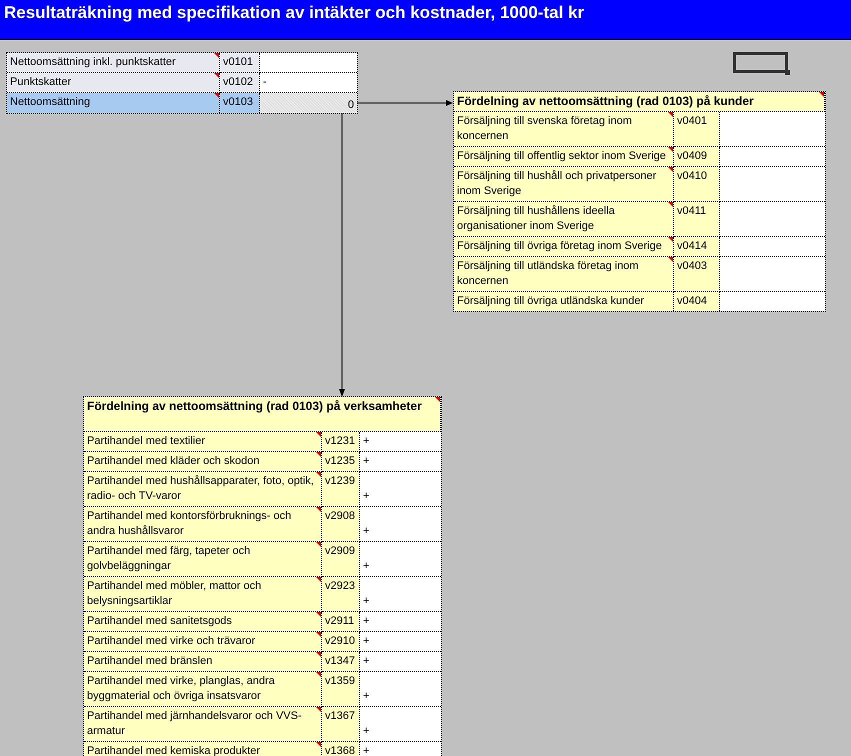 Image resolution: width=851 pixels, height=756 pixels. What do you see at coordinates (240, 103) in the screenshot?
I see `table-cell: v0103` at bounding box center [240, 103].